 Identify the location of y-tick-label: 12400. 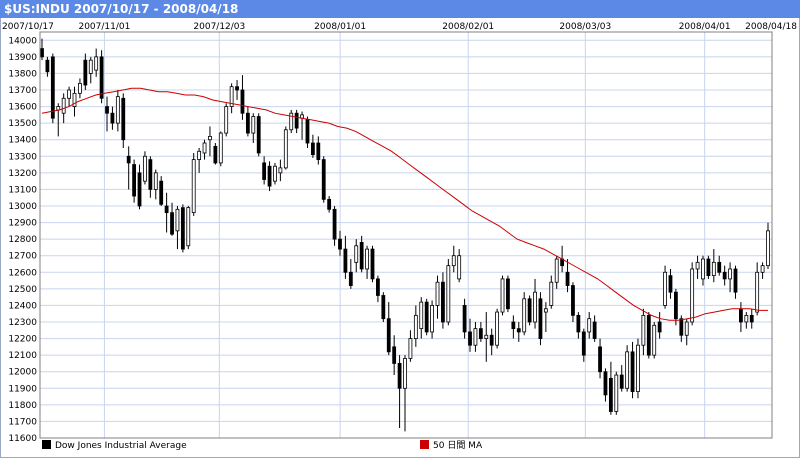
(22, 306).